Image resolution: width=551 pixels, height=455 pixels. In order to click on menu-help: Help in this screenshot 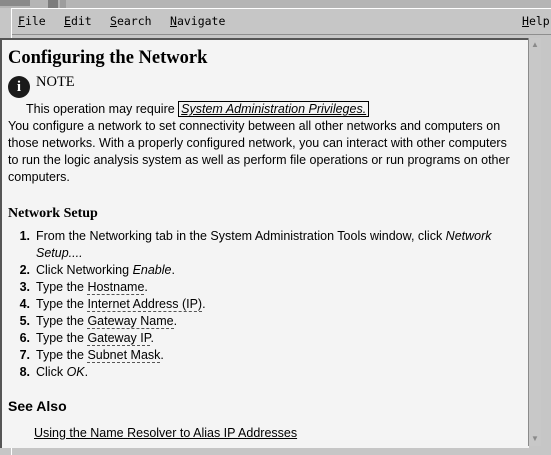, I will do `click(536, 21)`.